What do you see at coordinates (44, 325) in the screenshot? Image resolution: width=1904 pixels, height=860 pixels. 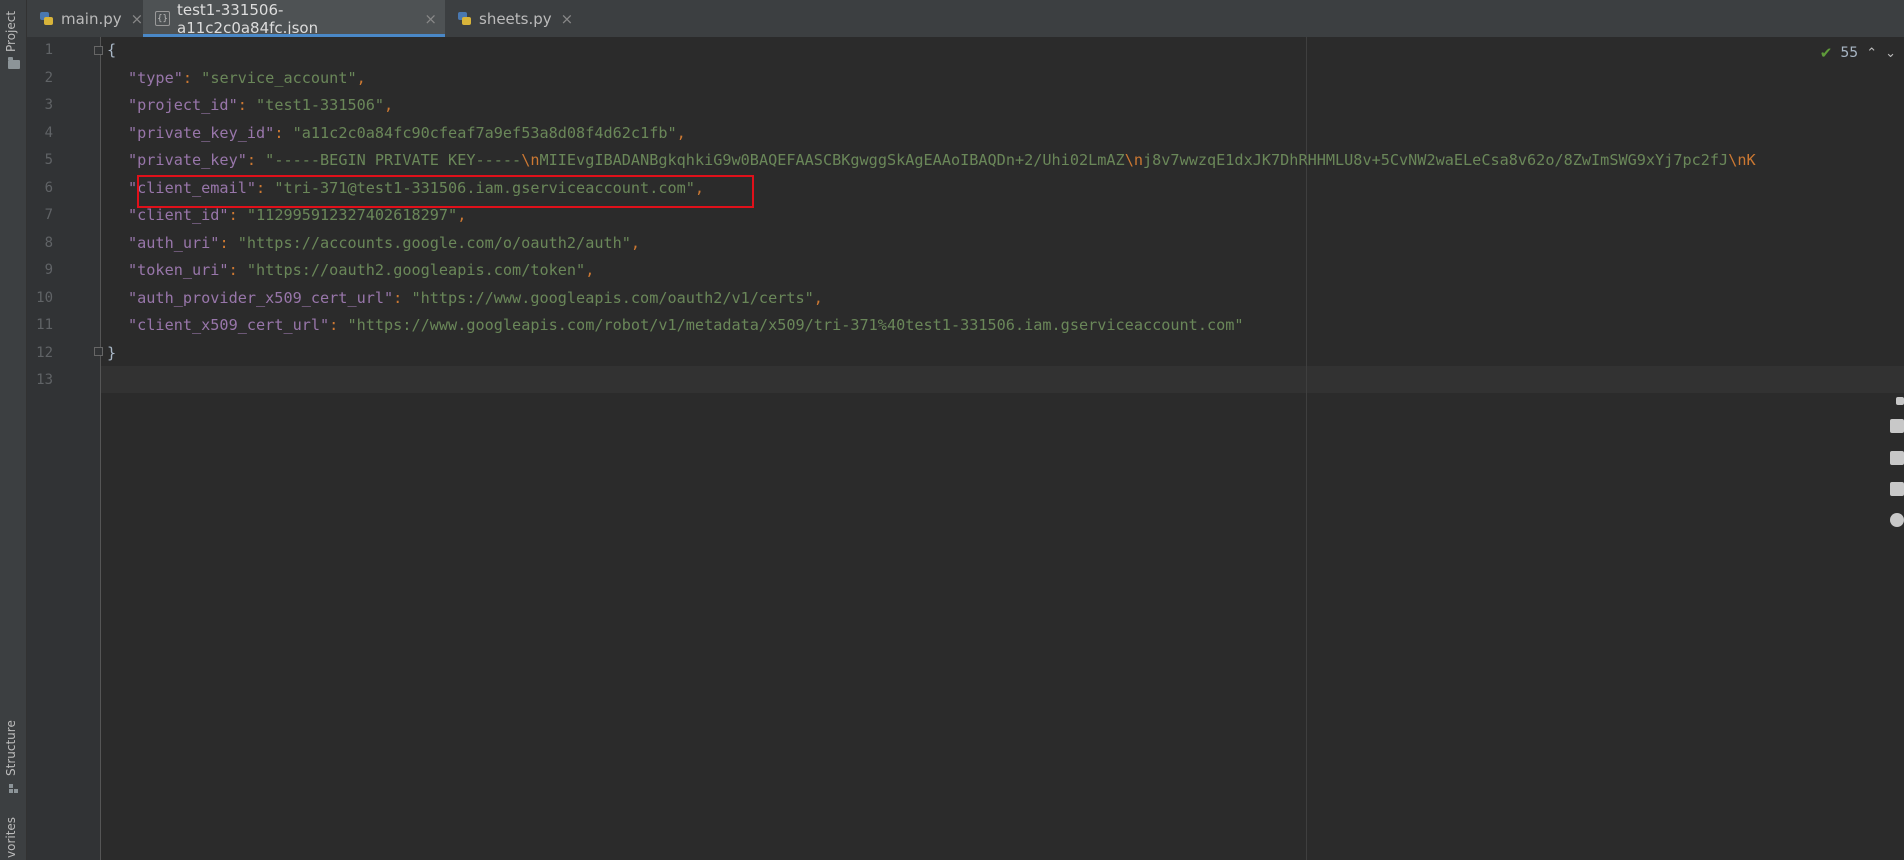 I see `line-number: 11` at bounding box center [44, 325].